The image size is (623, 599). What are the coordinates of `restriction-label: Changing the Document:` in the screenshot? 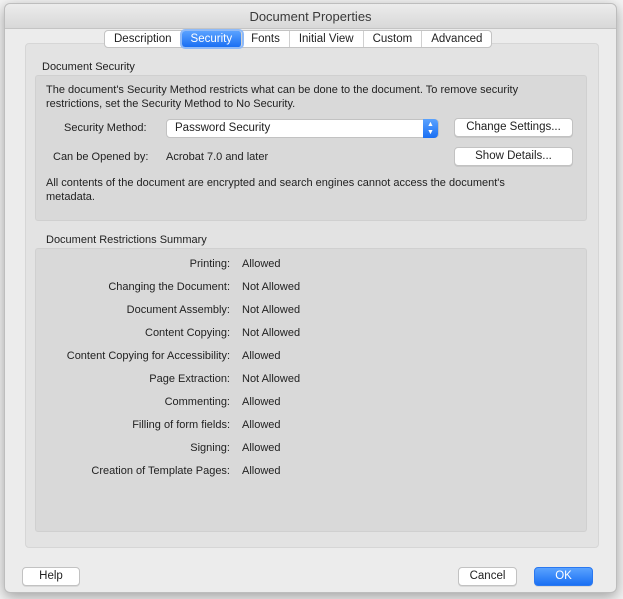 It's located at (169, 287).